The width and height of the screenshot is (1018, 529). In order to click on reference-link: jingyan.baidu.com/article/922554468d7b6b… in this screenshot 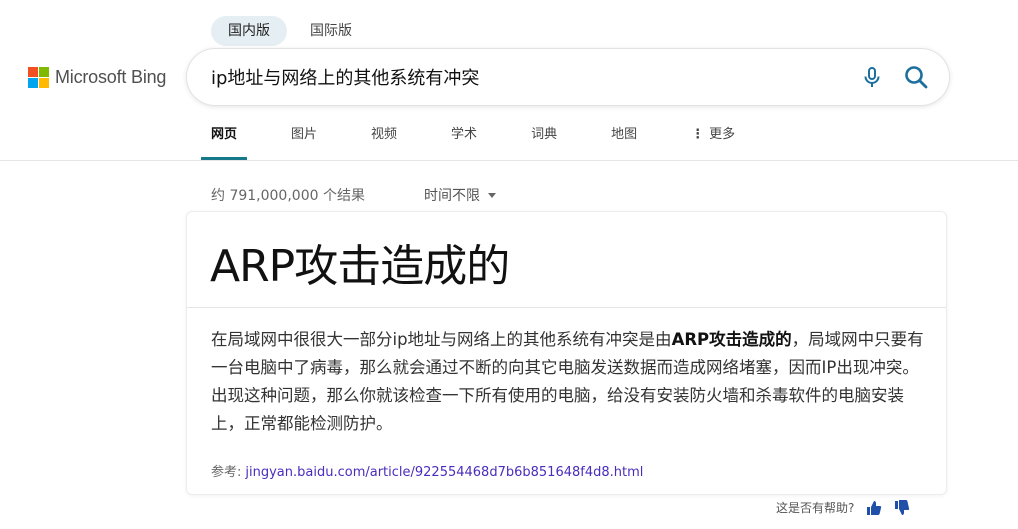, I will do `click(444, 472)`.